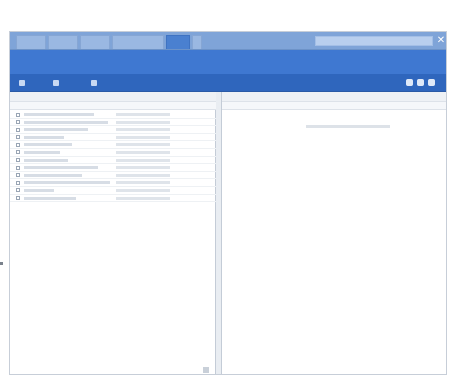  I want to click on close-icon: ✕, so click(440, 41).